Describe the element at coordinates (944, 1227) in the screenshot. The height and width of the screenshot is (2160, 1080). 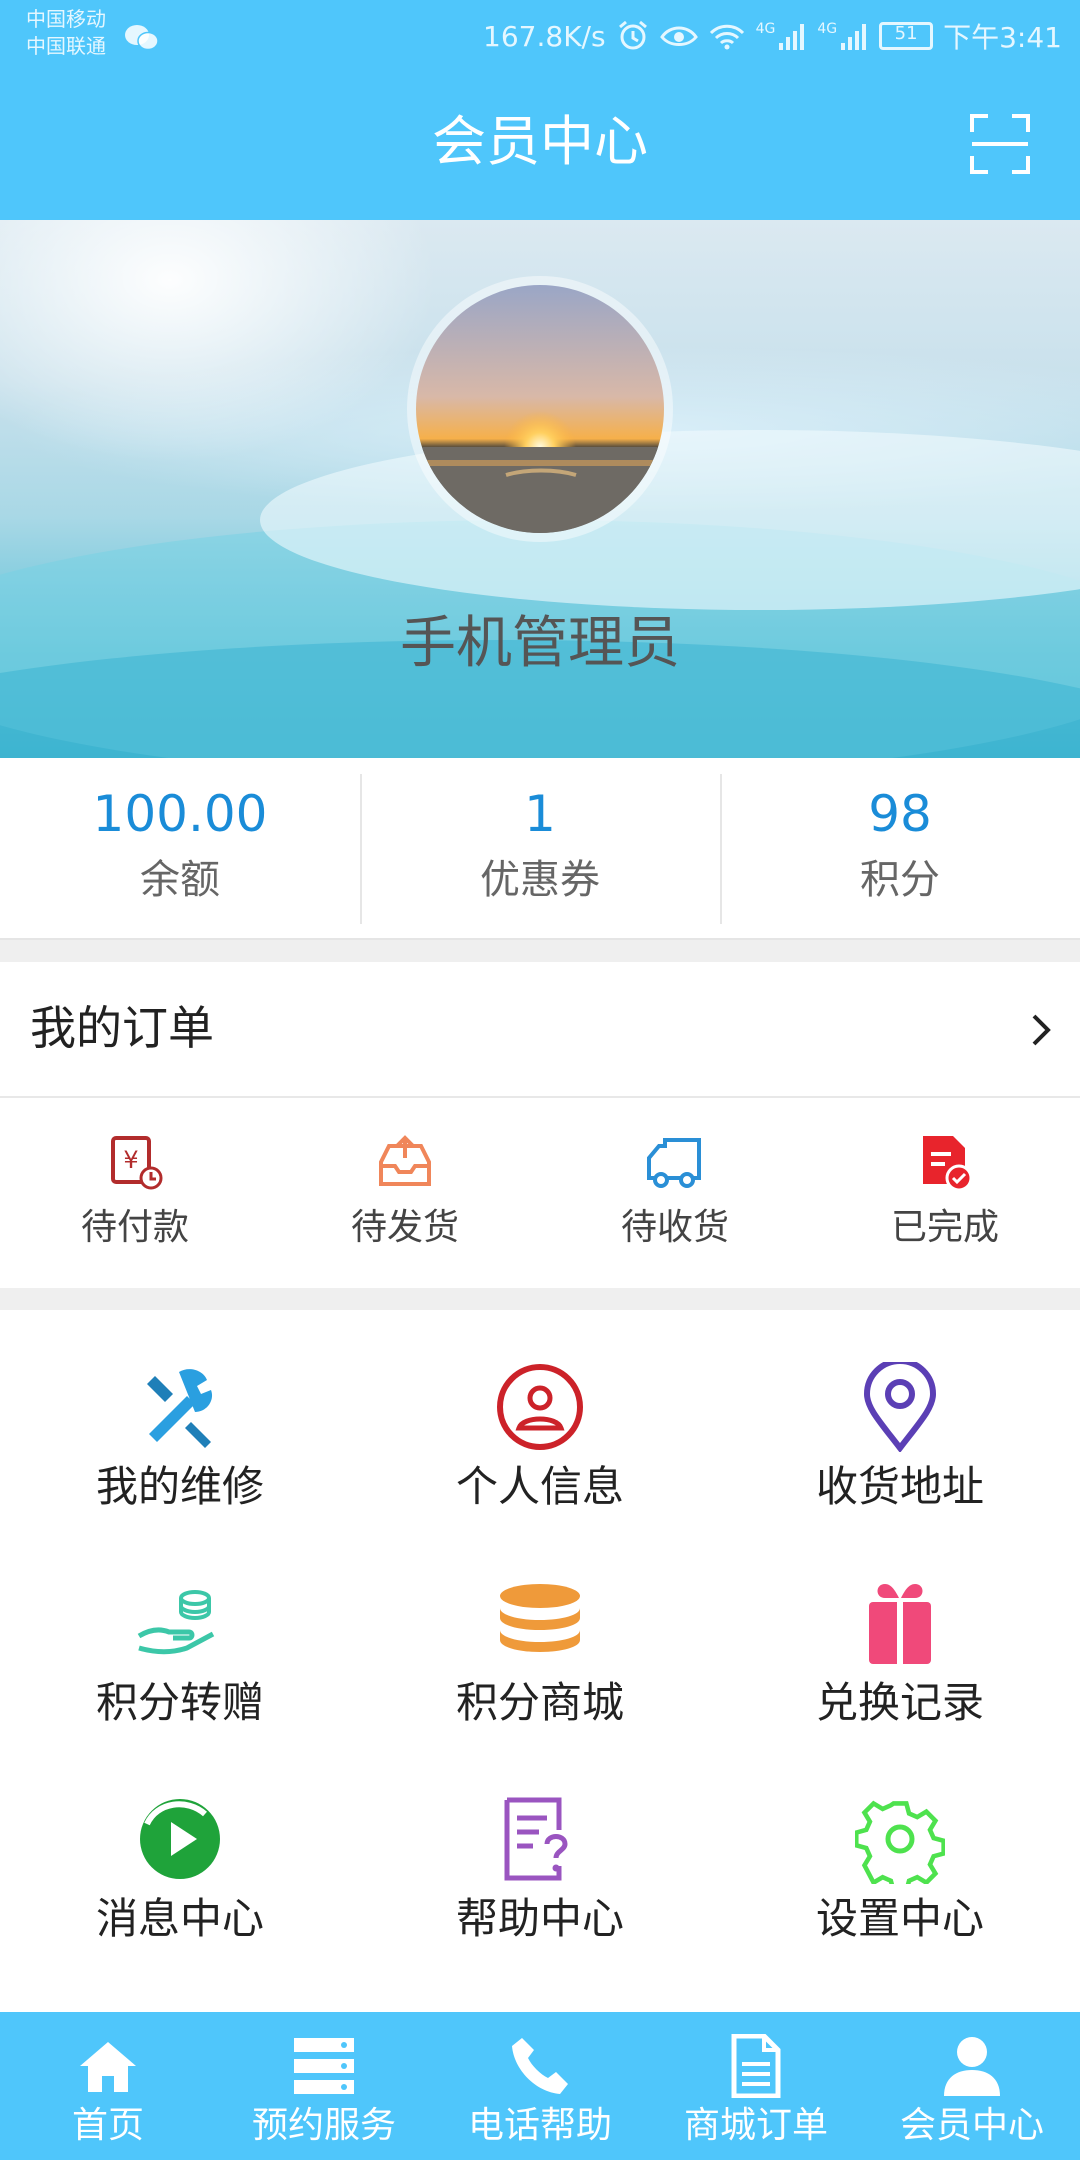
I see `order-label: 已完成` at that location.